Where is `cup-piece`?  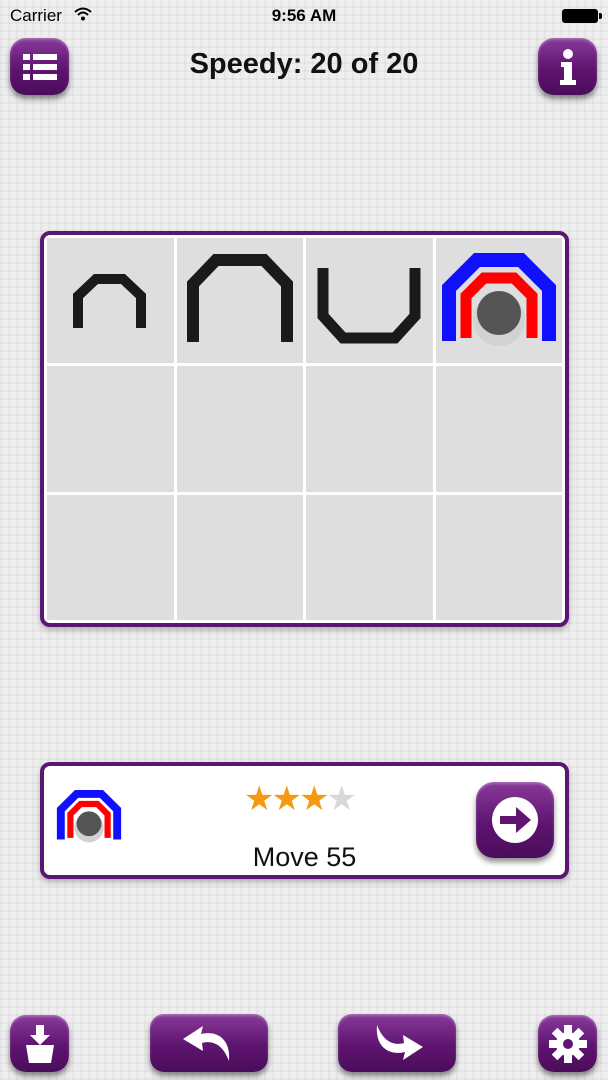 cup-piece is located at coordinates (369, 305).